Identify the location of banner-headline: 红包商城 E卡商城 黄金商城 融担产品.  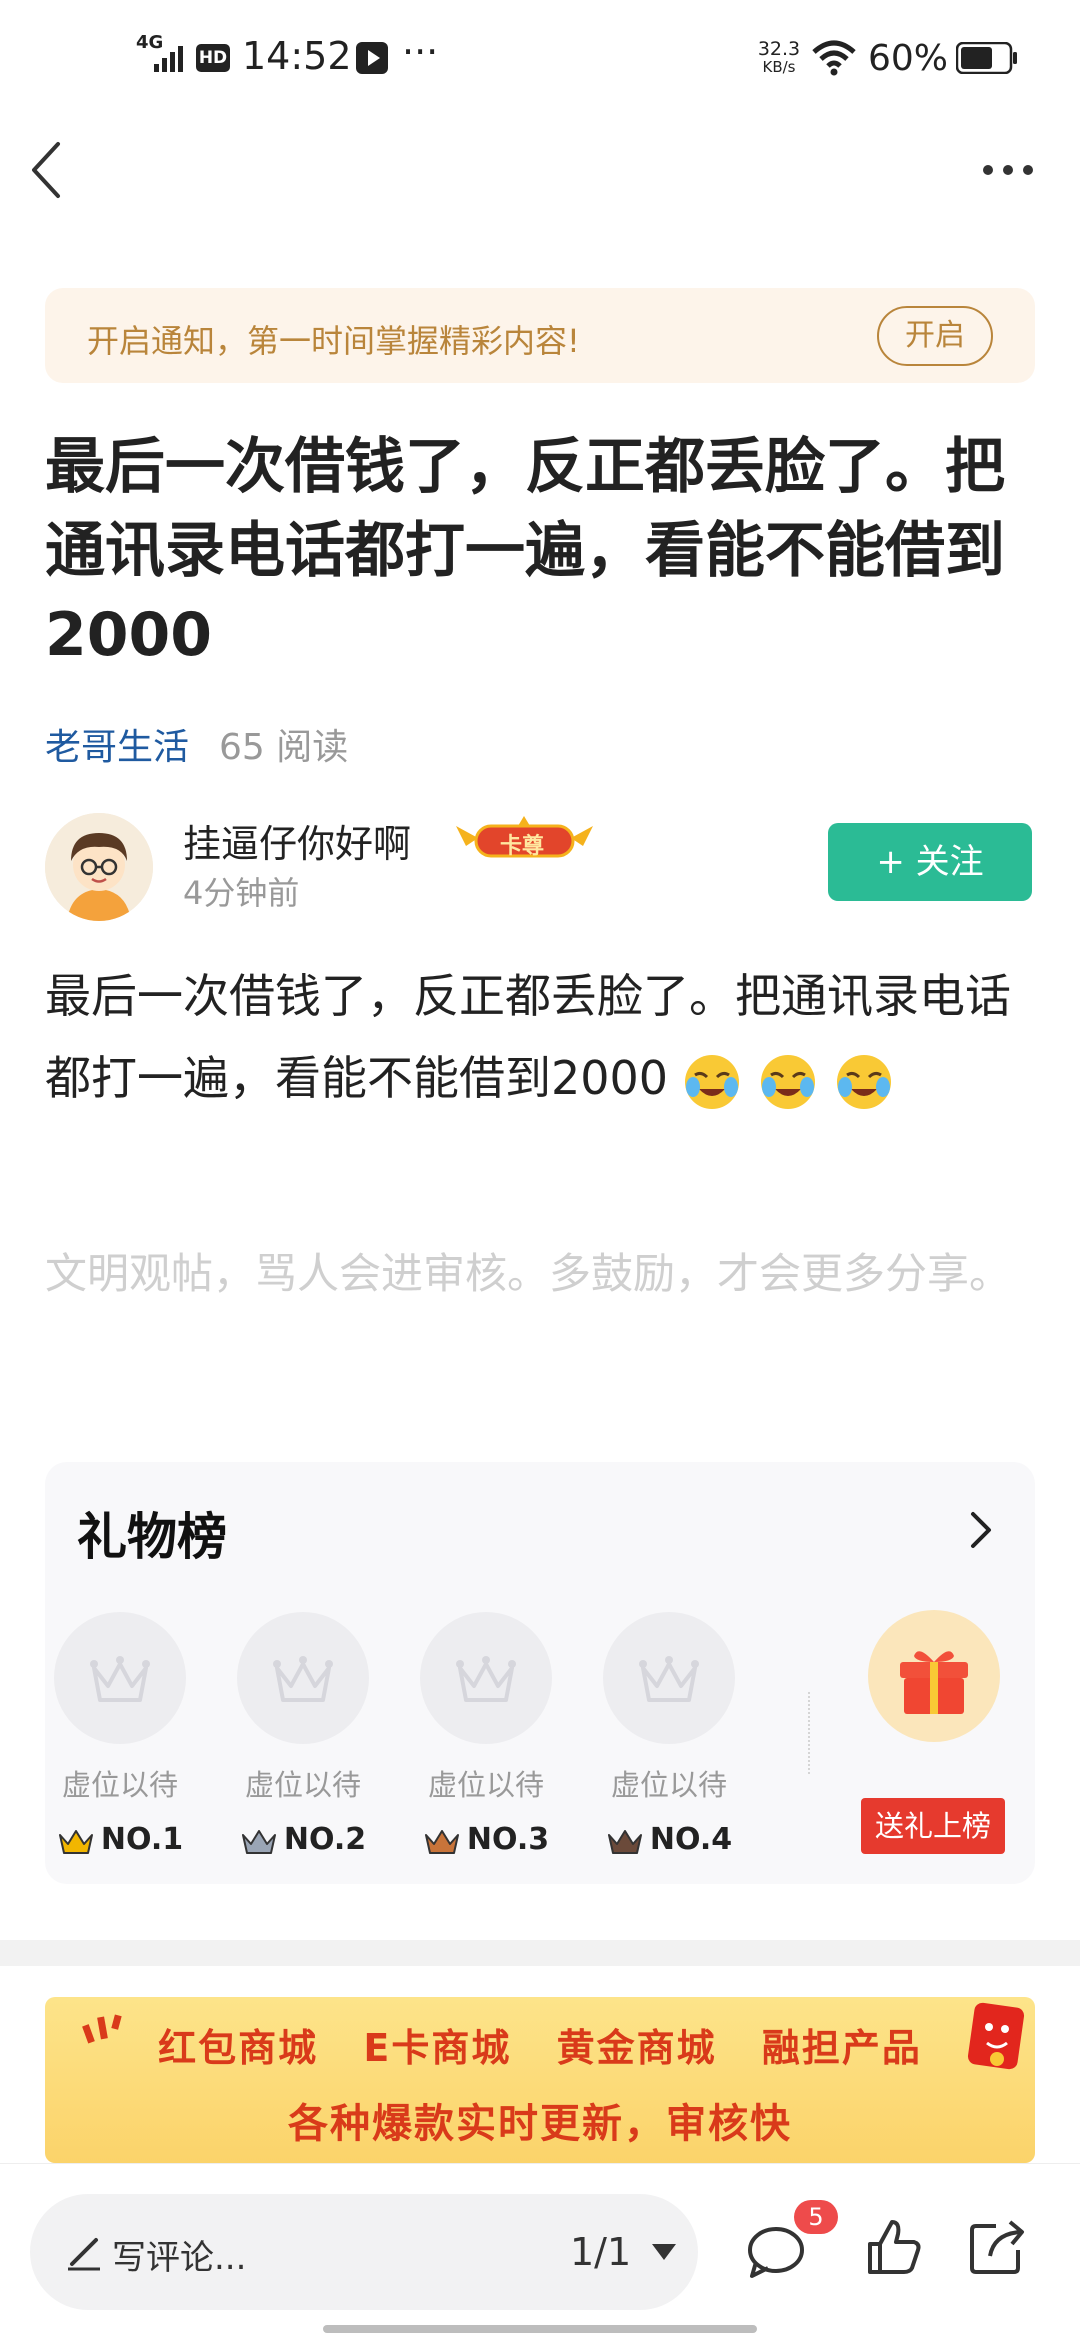
(540, 2048).